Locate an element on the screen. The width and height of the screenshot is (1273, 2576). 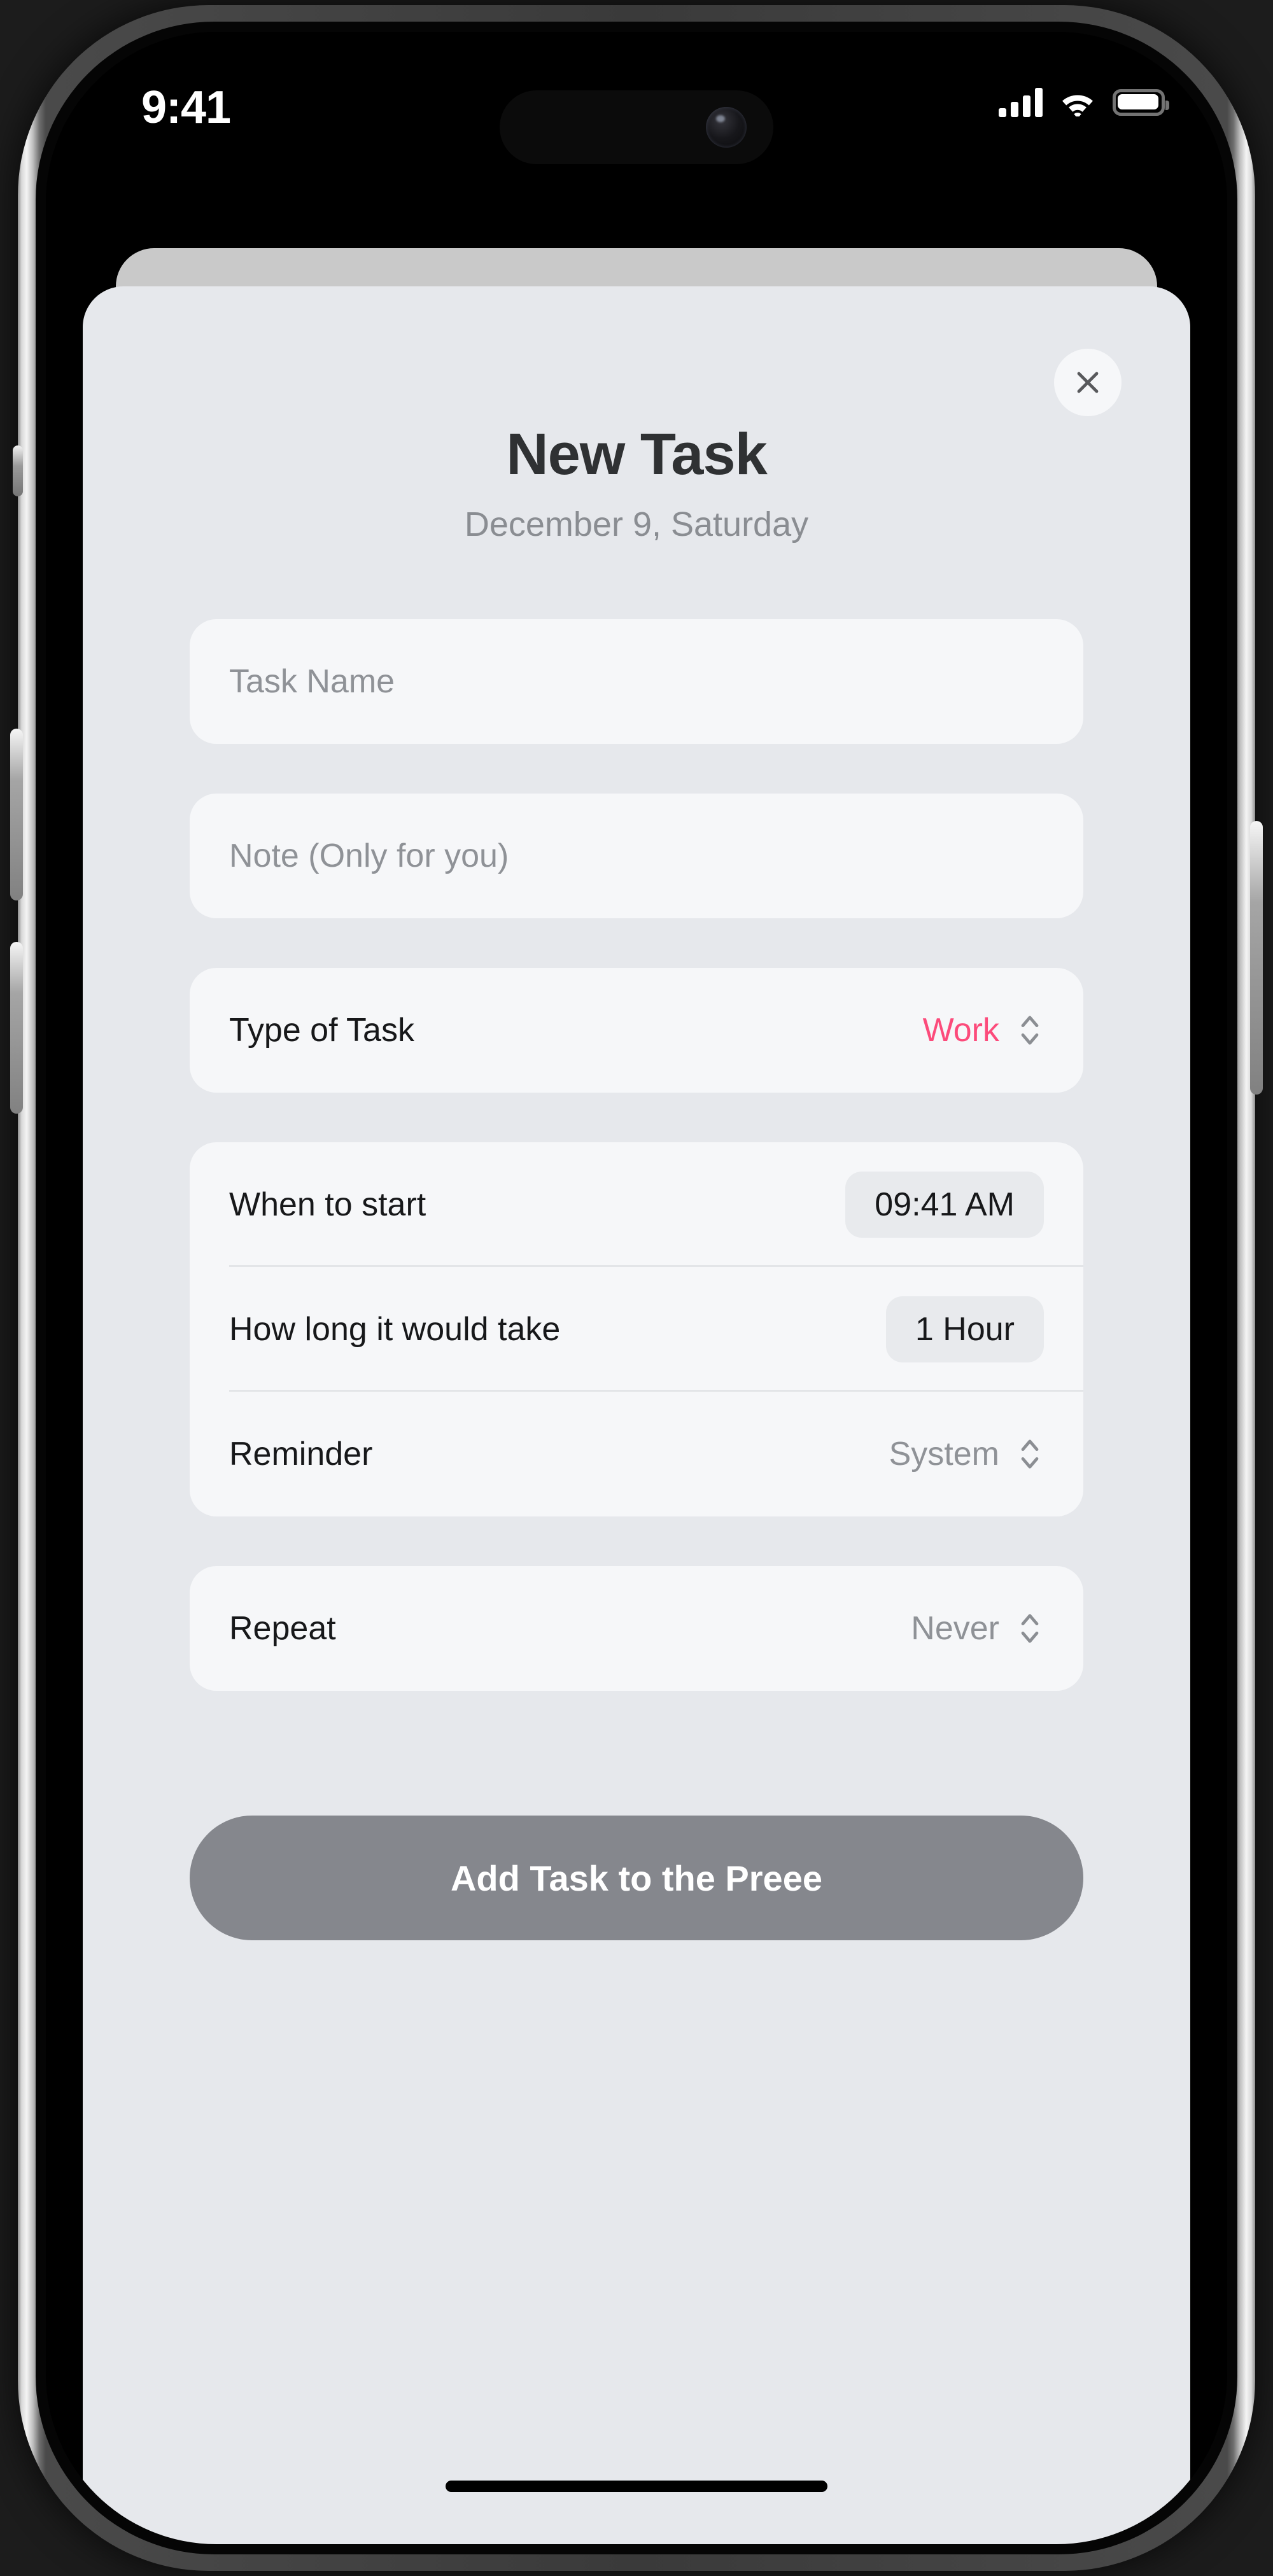
row-when-to-start: When to start 09:41 AM is located at coordinates (636, 1204).